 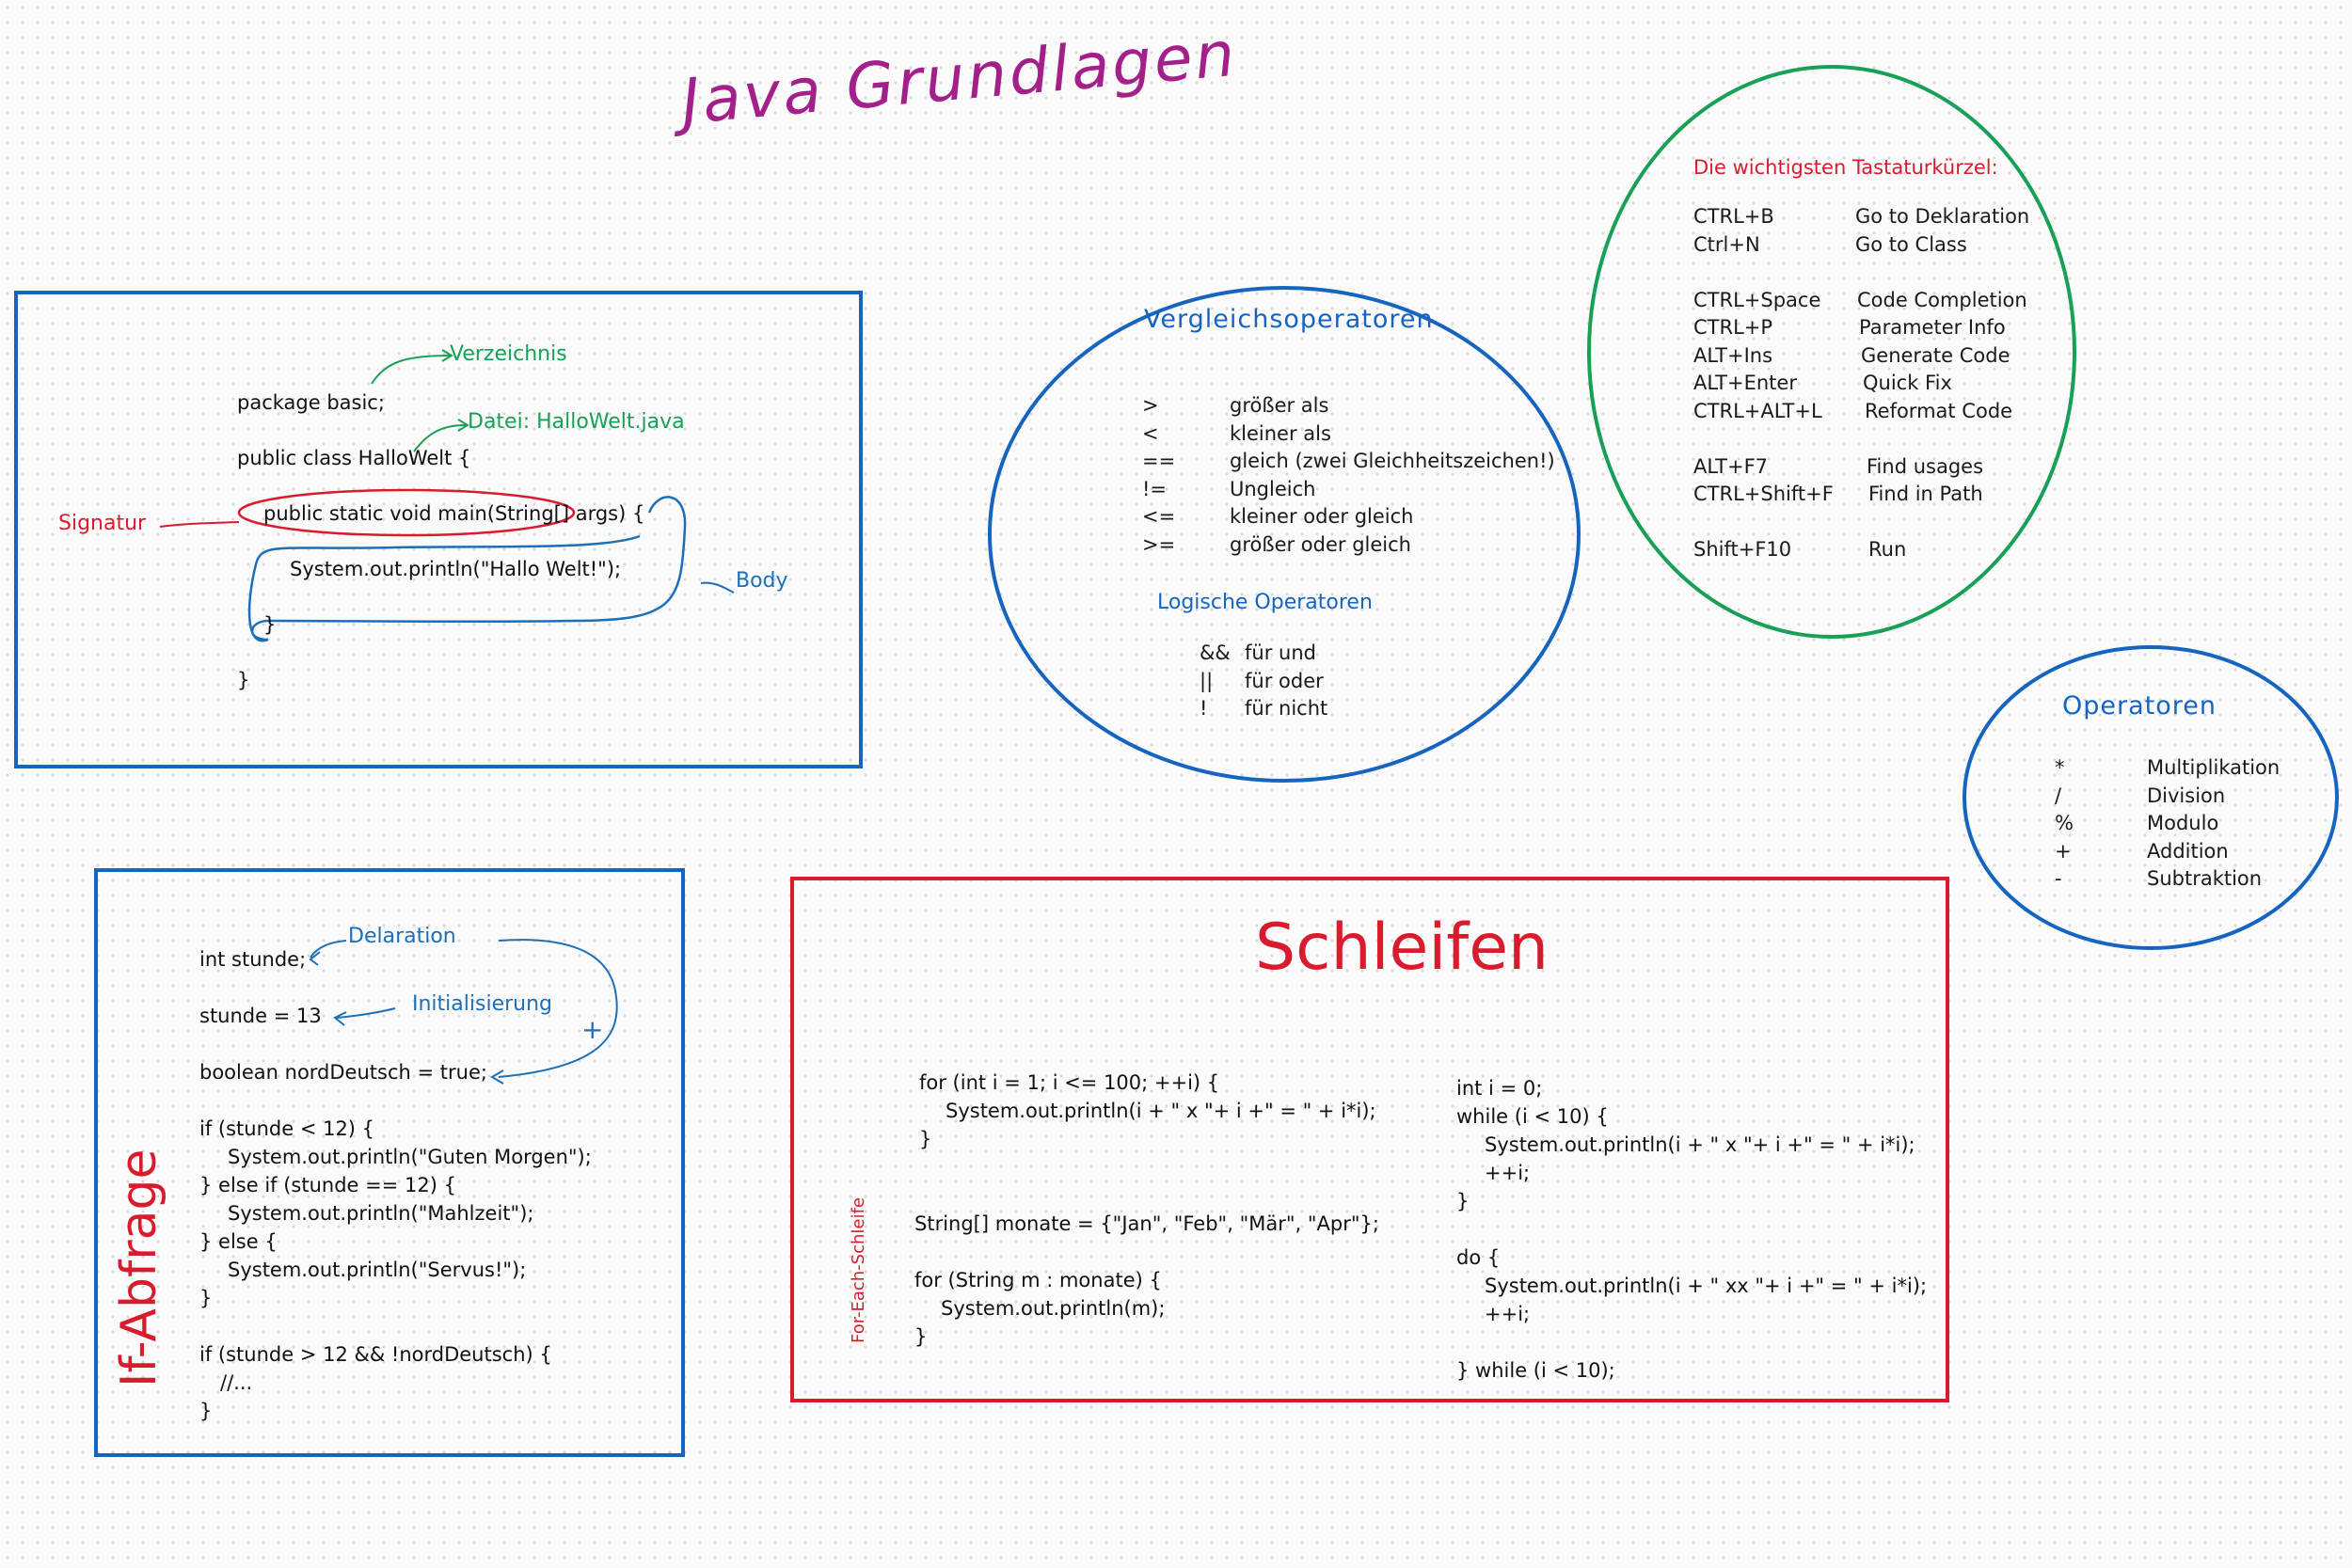 What do you see at coordinates (2140, 795) in the screenshot?
I see `list-item: / Division` at bounding box center [2140, 795].